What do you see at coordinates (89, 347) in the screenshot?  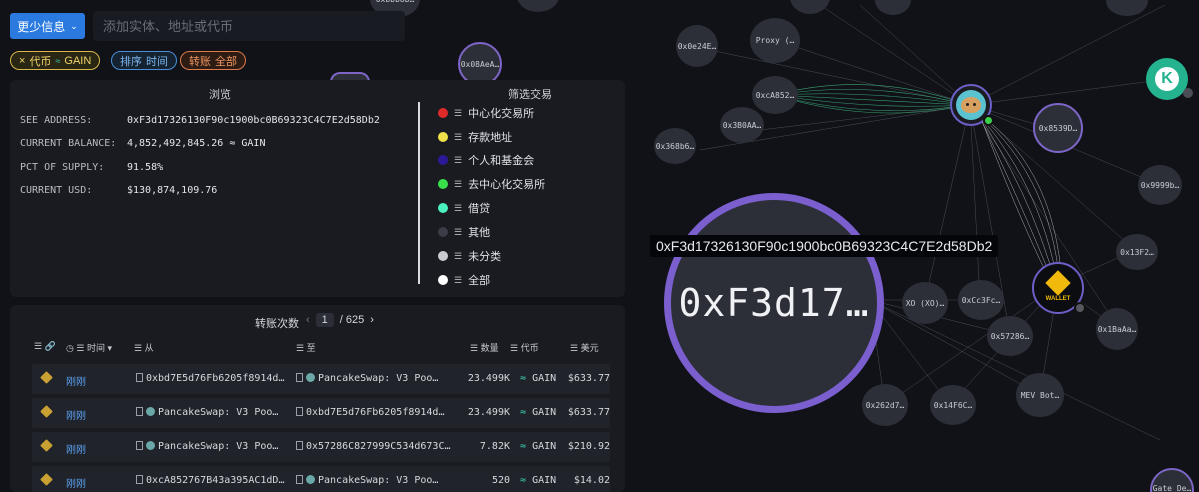 I see `time-header: ◷ ☰ 时间 ▾` at bounding box center [89, 347].